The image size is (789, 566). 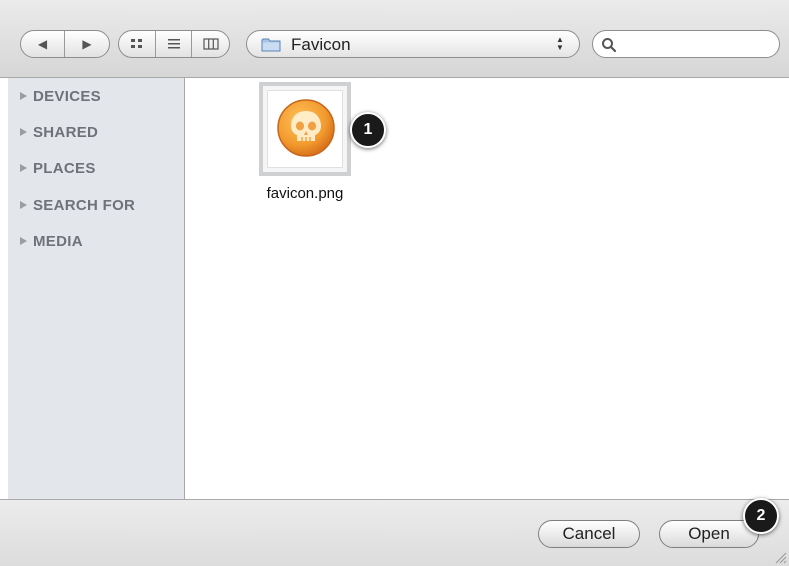 What do you see at coordinates (368, 130) in the screenshot?
I see `annotation-callout-1: 1` at bounding box center [368, 130].